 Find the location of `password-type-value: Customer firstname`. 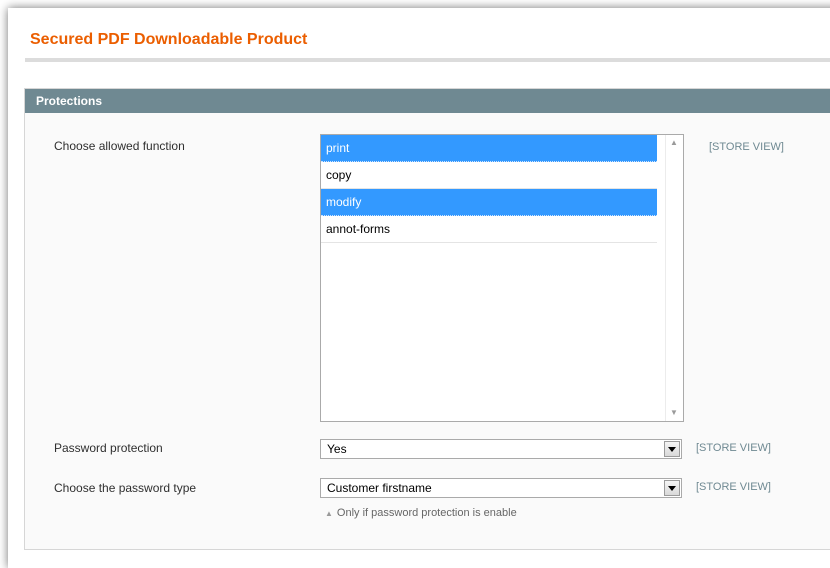

password-type-value: Customer firstname is located at coordinates (379, 488).